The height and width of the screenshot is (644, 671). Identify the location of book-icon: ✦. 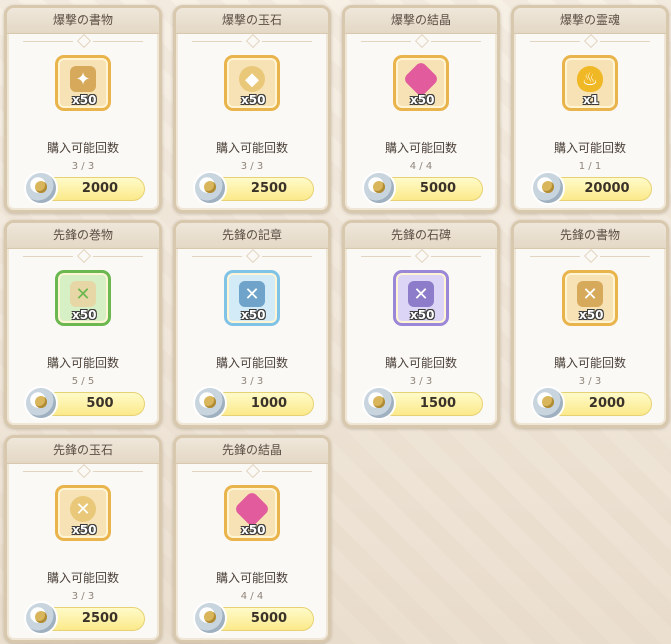
(83, 79).